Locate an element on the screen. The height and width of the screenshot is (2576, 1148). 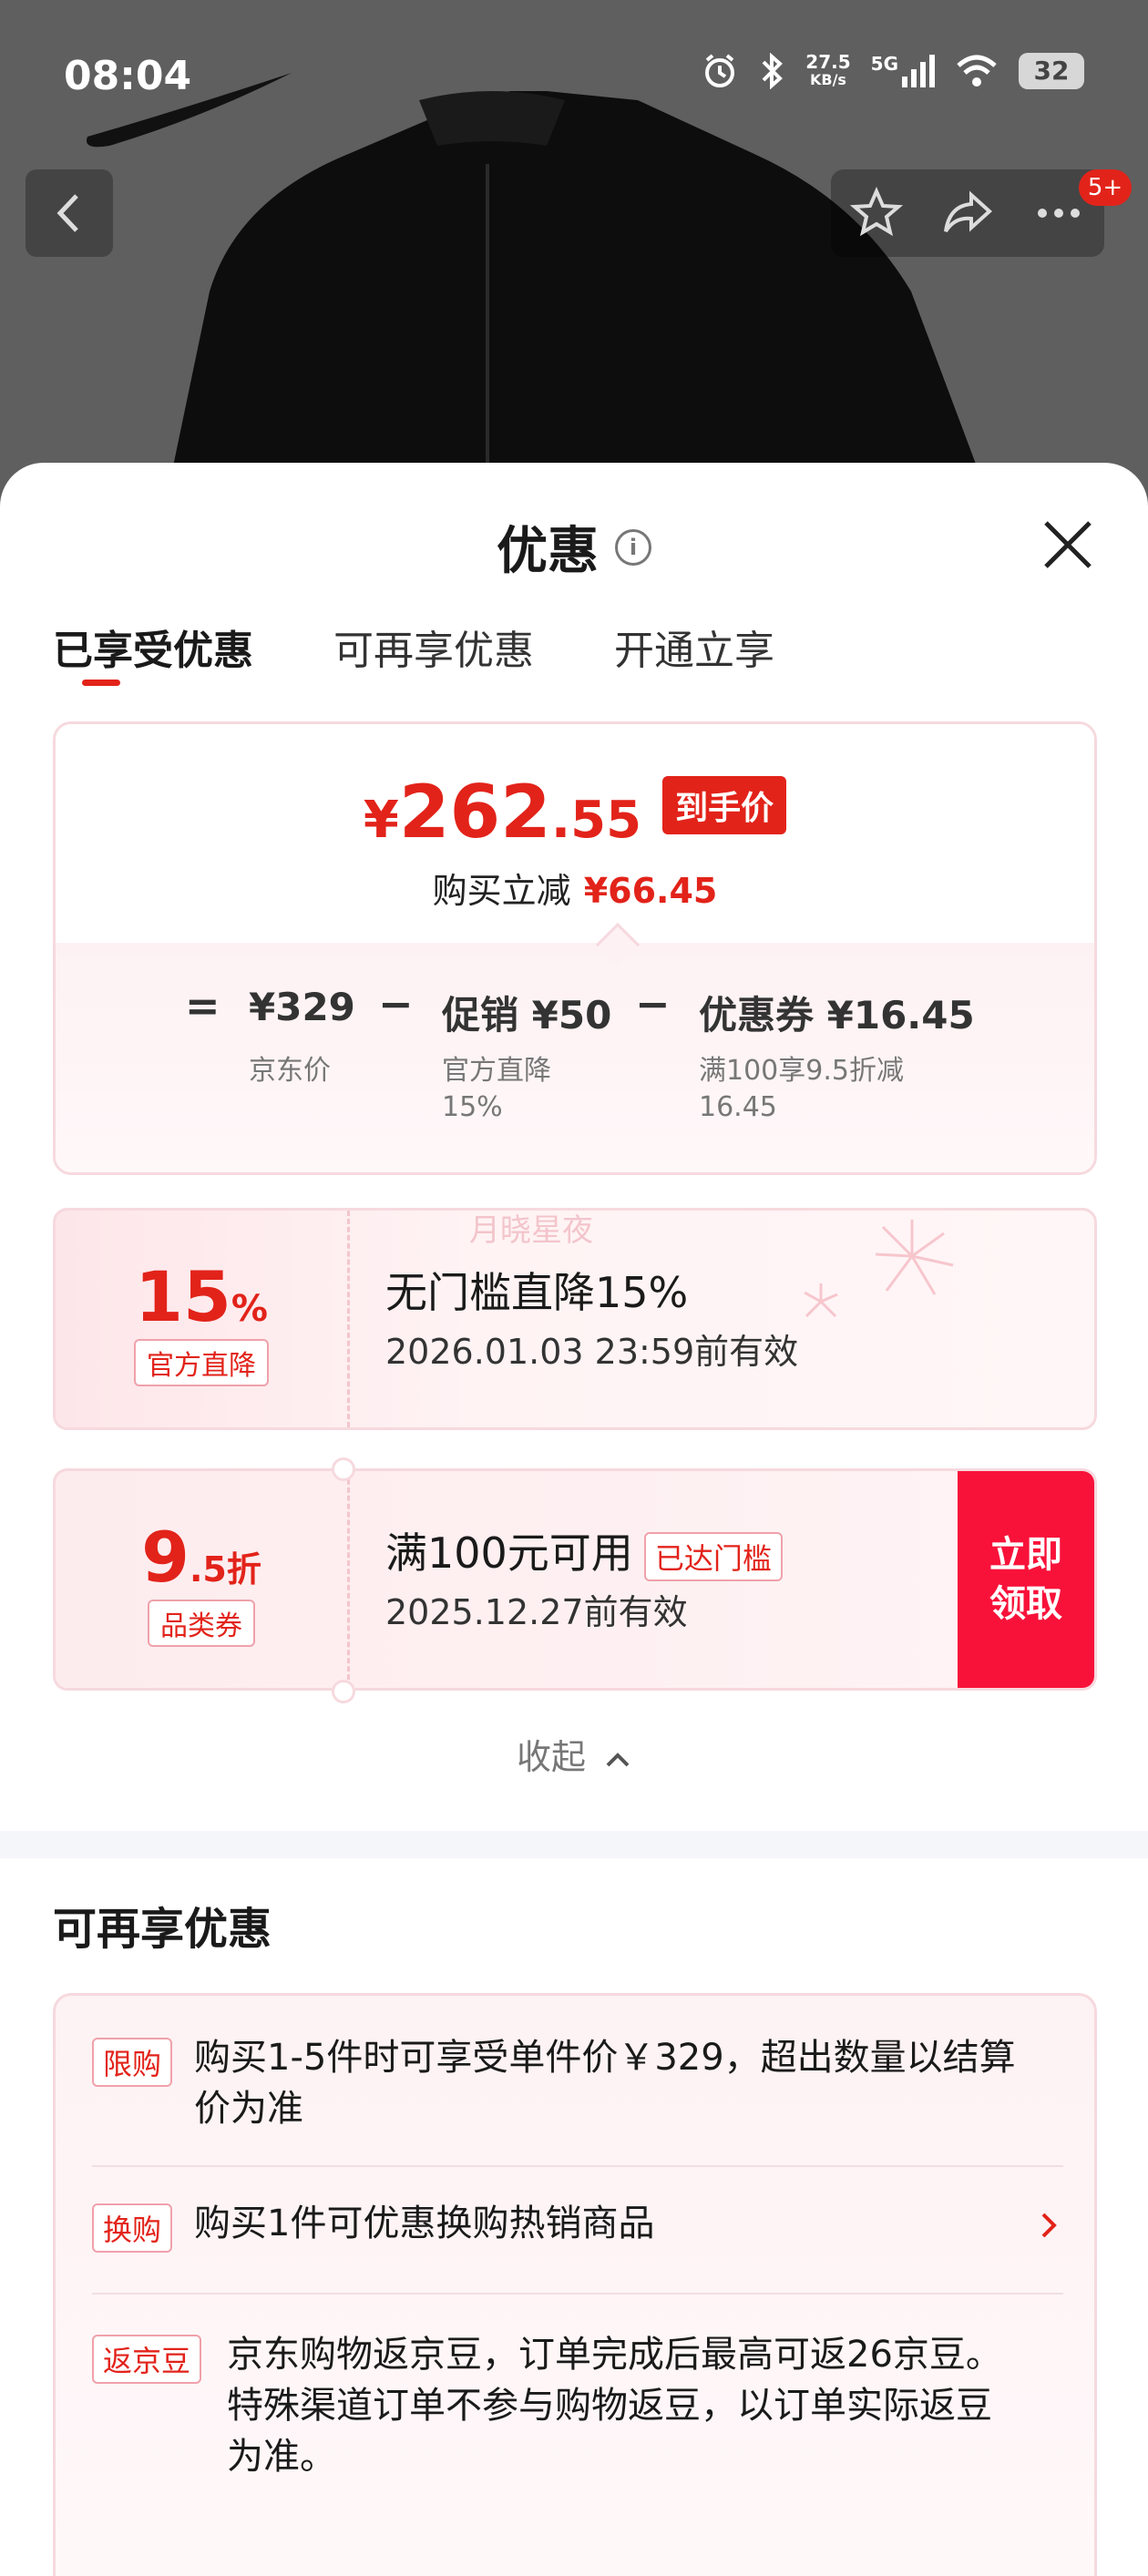
active-tab-indicator is located at coordinates (101, 683).